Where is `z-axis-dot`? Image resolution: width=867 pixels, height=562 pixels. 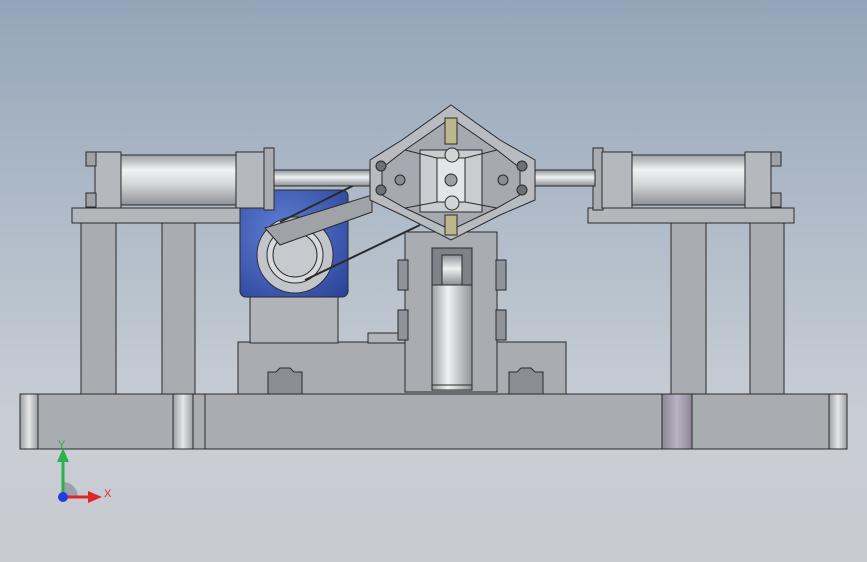
z-axis-dot is located at coordinates (63, 497).